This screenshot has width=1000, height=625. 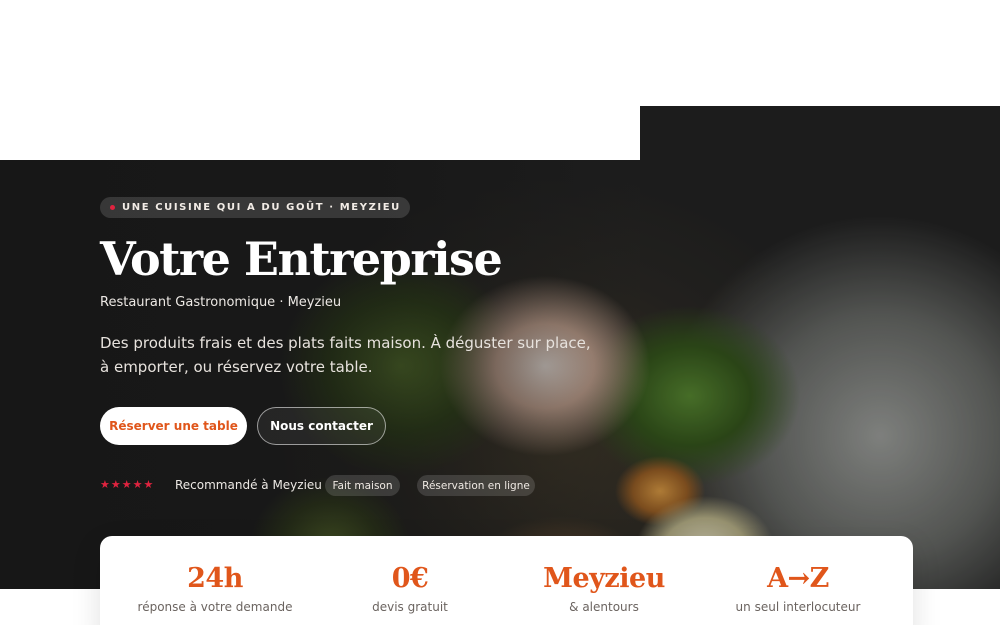 I want to click on stat-single-contact: A→Z un seul interlocuteur, so click(x=798, y=588).